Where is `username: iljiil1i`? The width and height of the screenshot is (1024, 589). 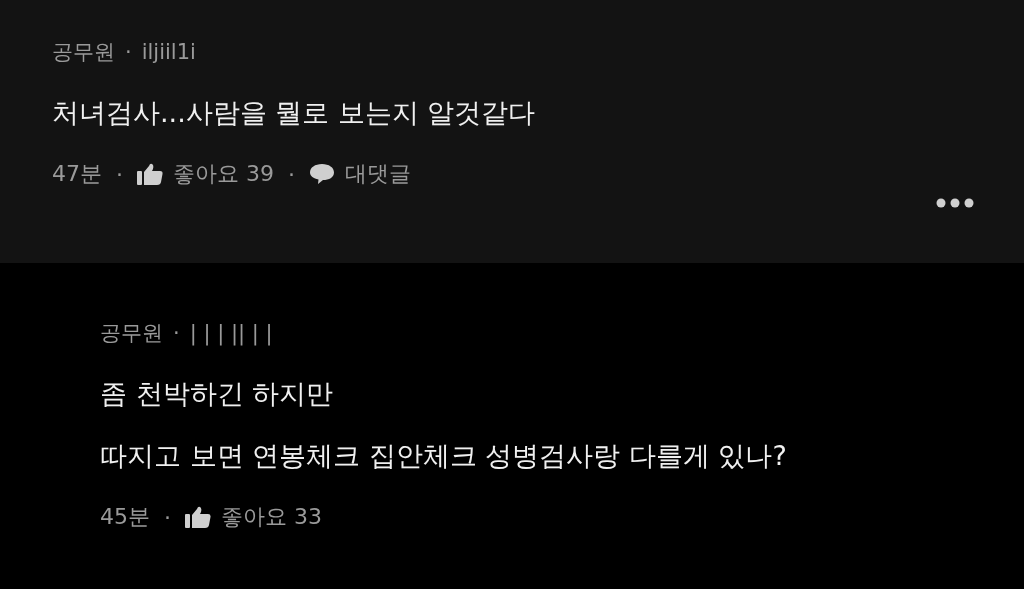
username: iljiil1i is located at coordinates (168, 52).